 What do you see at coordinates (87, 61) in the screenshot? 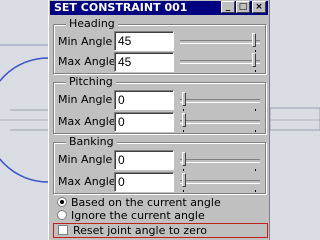
I see `heading-max-label: Max Angle` at bounding box center [87, 61].